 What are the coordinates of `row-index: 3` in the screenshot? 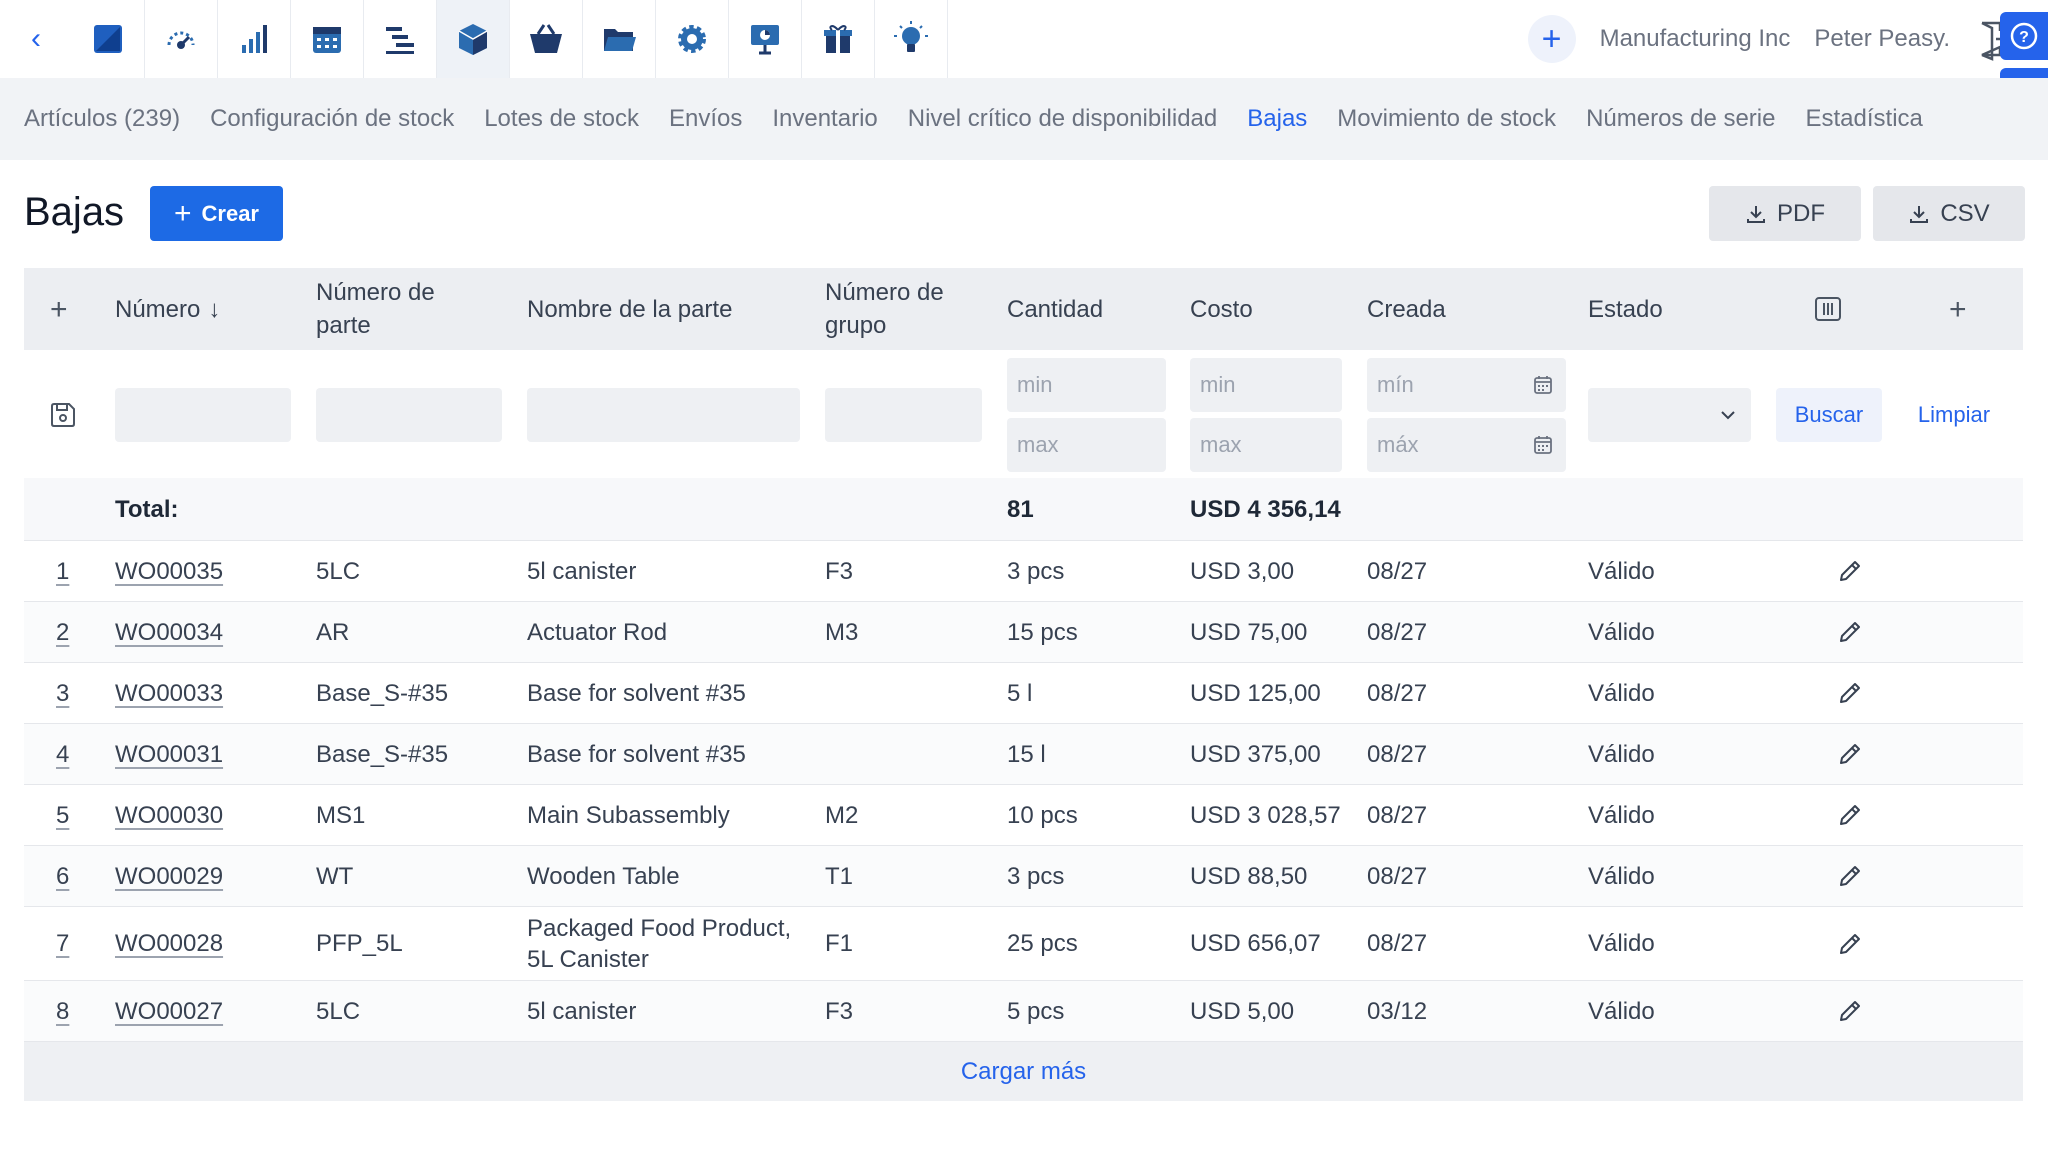 It's located at (62, 693).